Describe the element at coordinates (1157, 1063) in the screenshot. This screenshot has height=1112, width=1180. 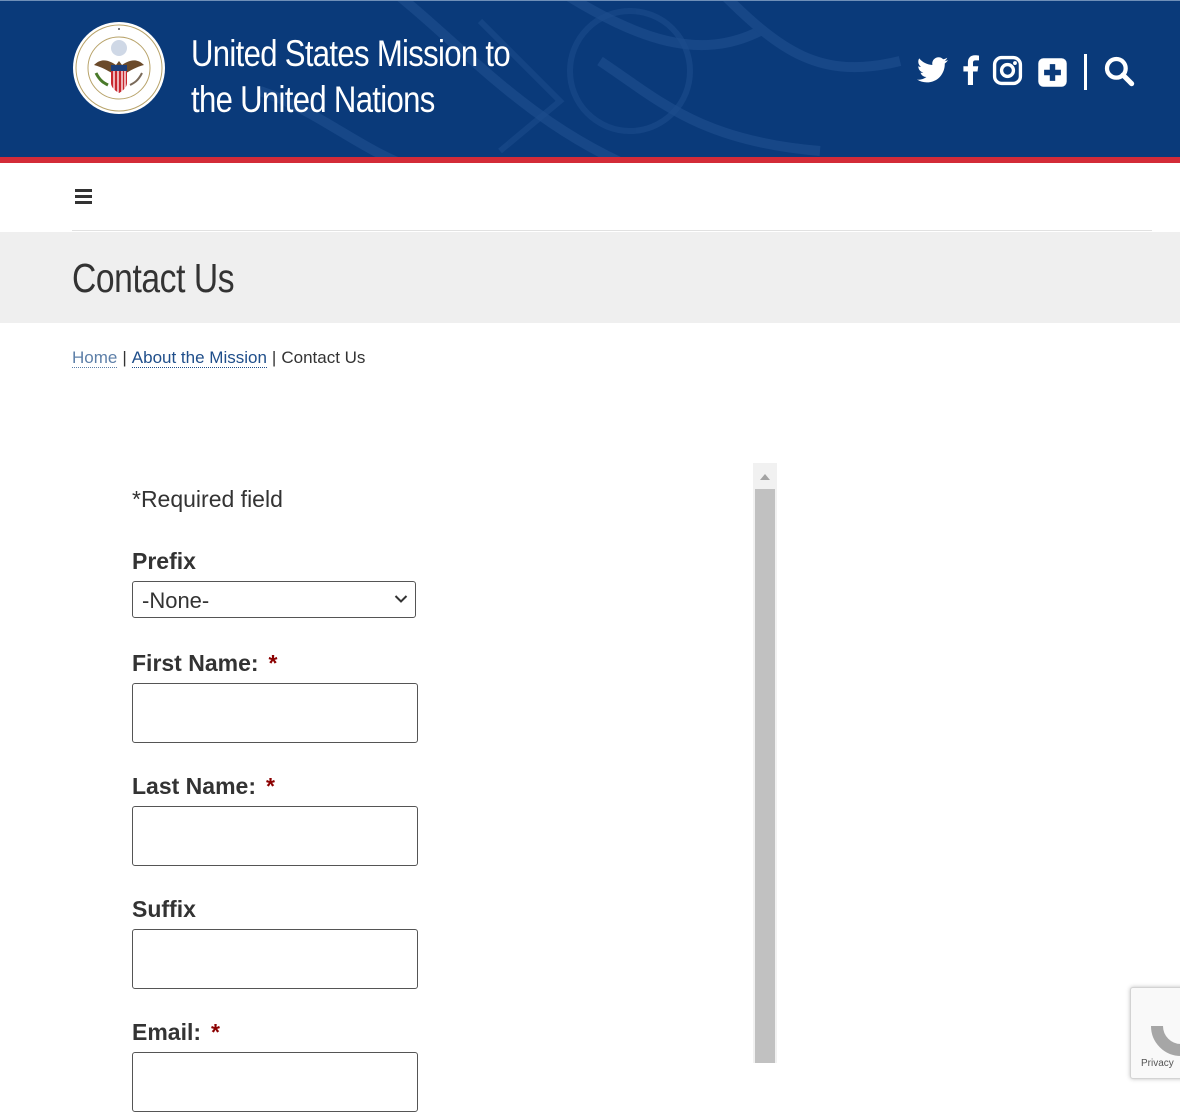
I see `recaptcha-privacy-link: Privacy` at that location.